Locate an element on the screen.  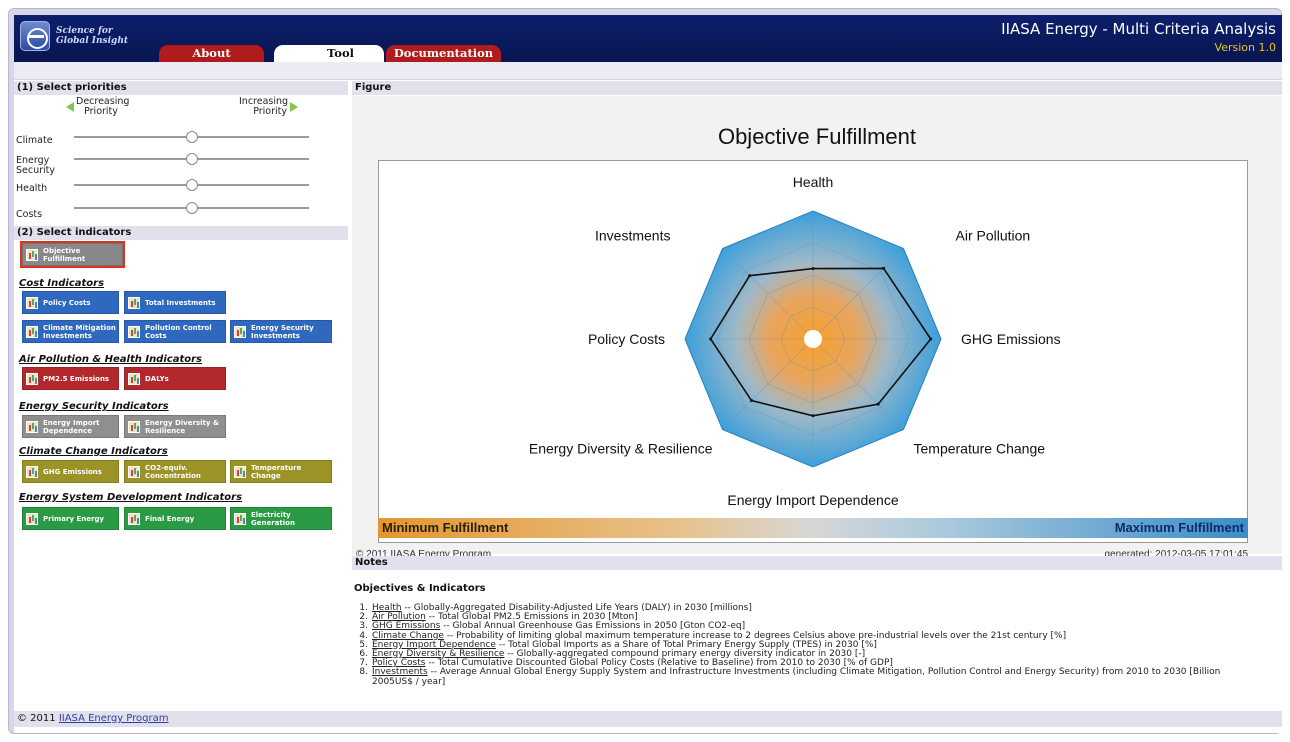
policy-costs-button: Policy Costs is located at coordinates (70, 302).